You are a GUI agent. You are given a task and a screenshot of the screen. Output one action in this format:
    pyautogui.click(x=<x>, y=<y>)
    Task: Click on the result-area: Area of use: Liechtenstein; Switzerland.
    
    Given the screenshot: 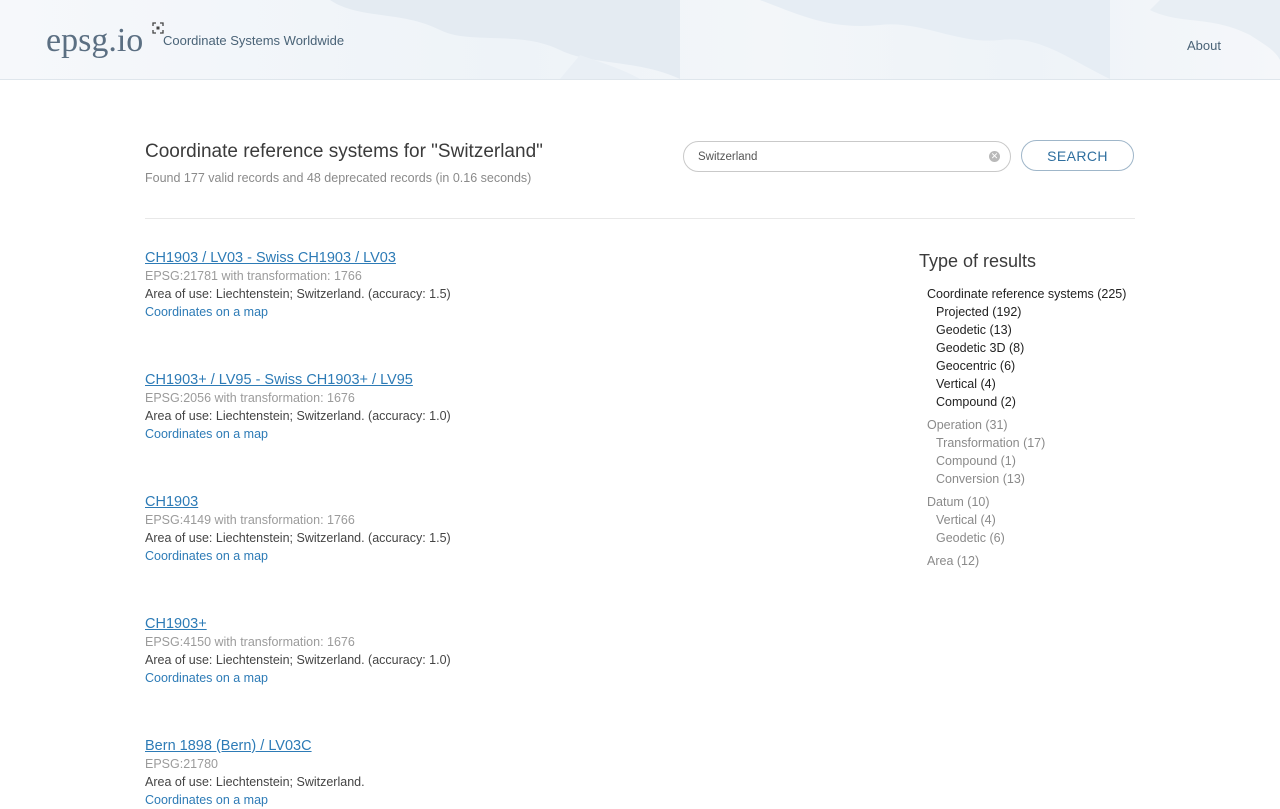 What is the action you would take?
    pyautogui.click(x=255, y=782)
    